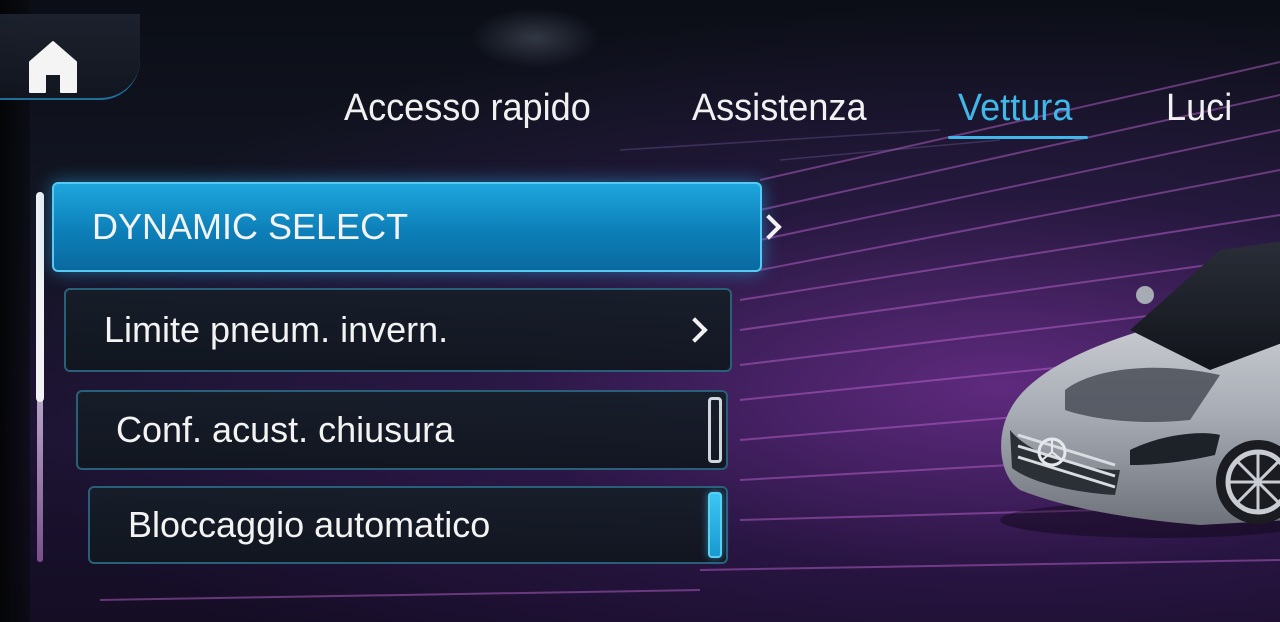  What do you see at coordinates (285, 429) in the screenshot?
I see `menu-item-label: Conf. acust. chiusura` at bounding box center [285, 429].